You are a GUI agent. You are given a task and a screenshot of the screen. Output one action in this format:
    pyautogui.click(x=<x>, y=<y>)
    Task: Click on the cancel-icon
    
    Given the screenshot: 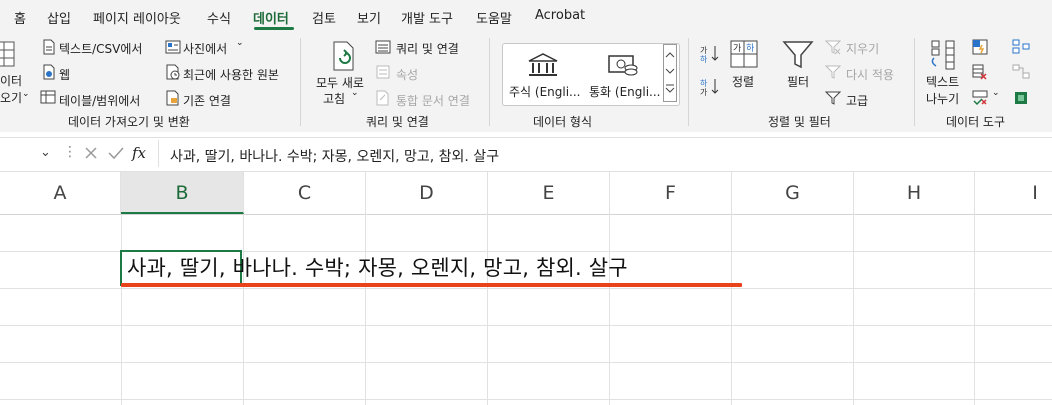 What is the action you would take?
    pyautogui.click(x=91, y=154)
    